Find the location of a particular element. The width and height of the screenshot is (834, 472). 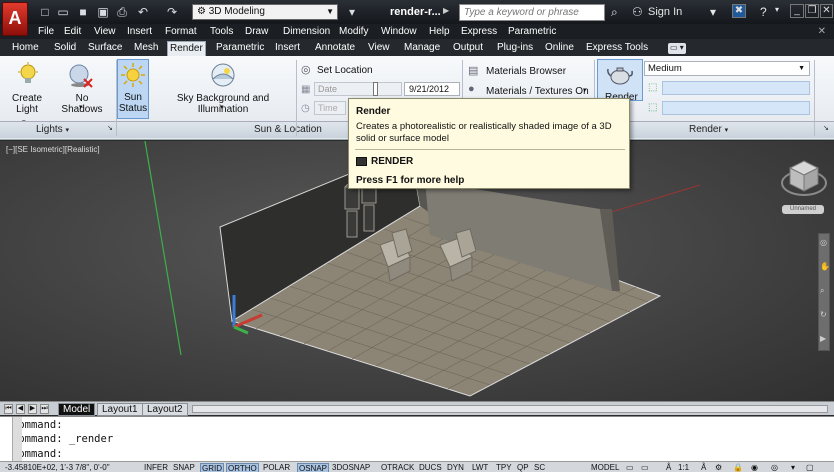

materials-textures-dropdown-icon: ▾ is located at coordinates (585, 90).